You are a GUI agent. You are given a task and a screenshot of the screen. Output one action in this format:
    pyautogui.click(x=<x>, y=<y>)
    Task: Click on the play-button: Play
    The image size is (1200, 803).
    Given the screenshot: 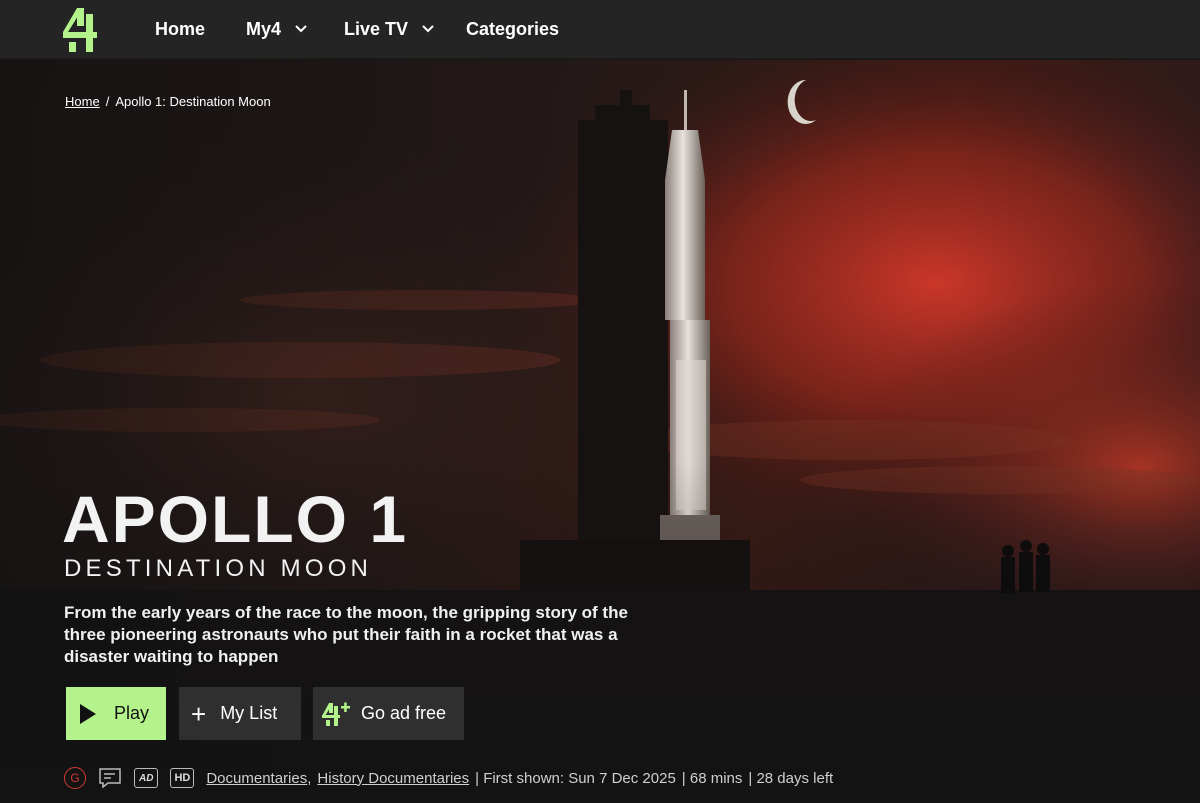 What is the action you would take?
    pyautogui.click(x=116, y=713)
    